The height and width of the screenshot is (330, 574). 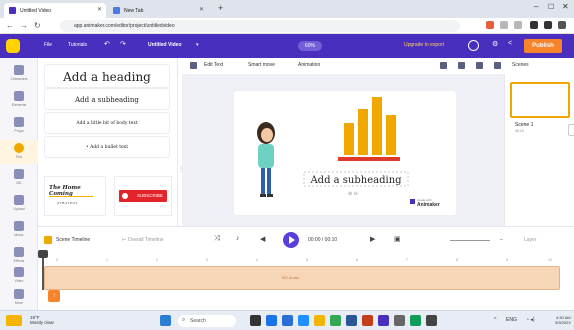 What do you see at coordinates (335, 320) in the screenshot?
I see `chrome-icon` at bounding box center [335, 320].